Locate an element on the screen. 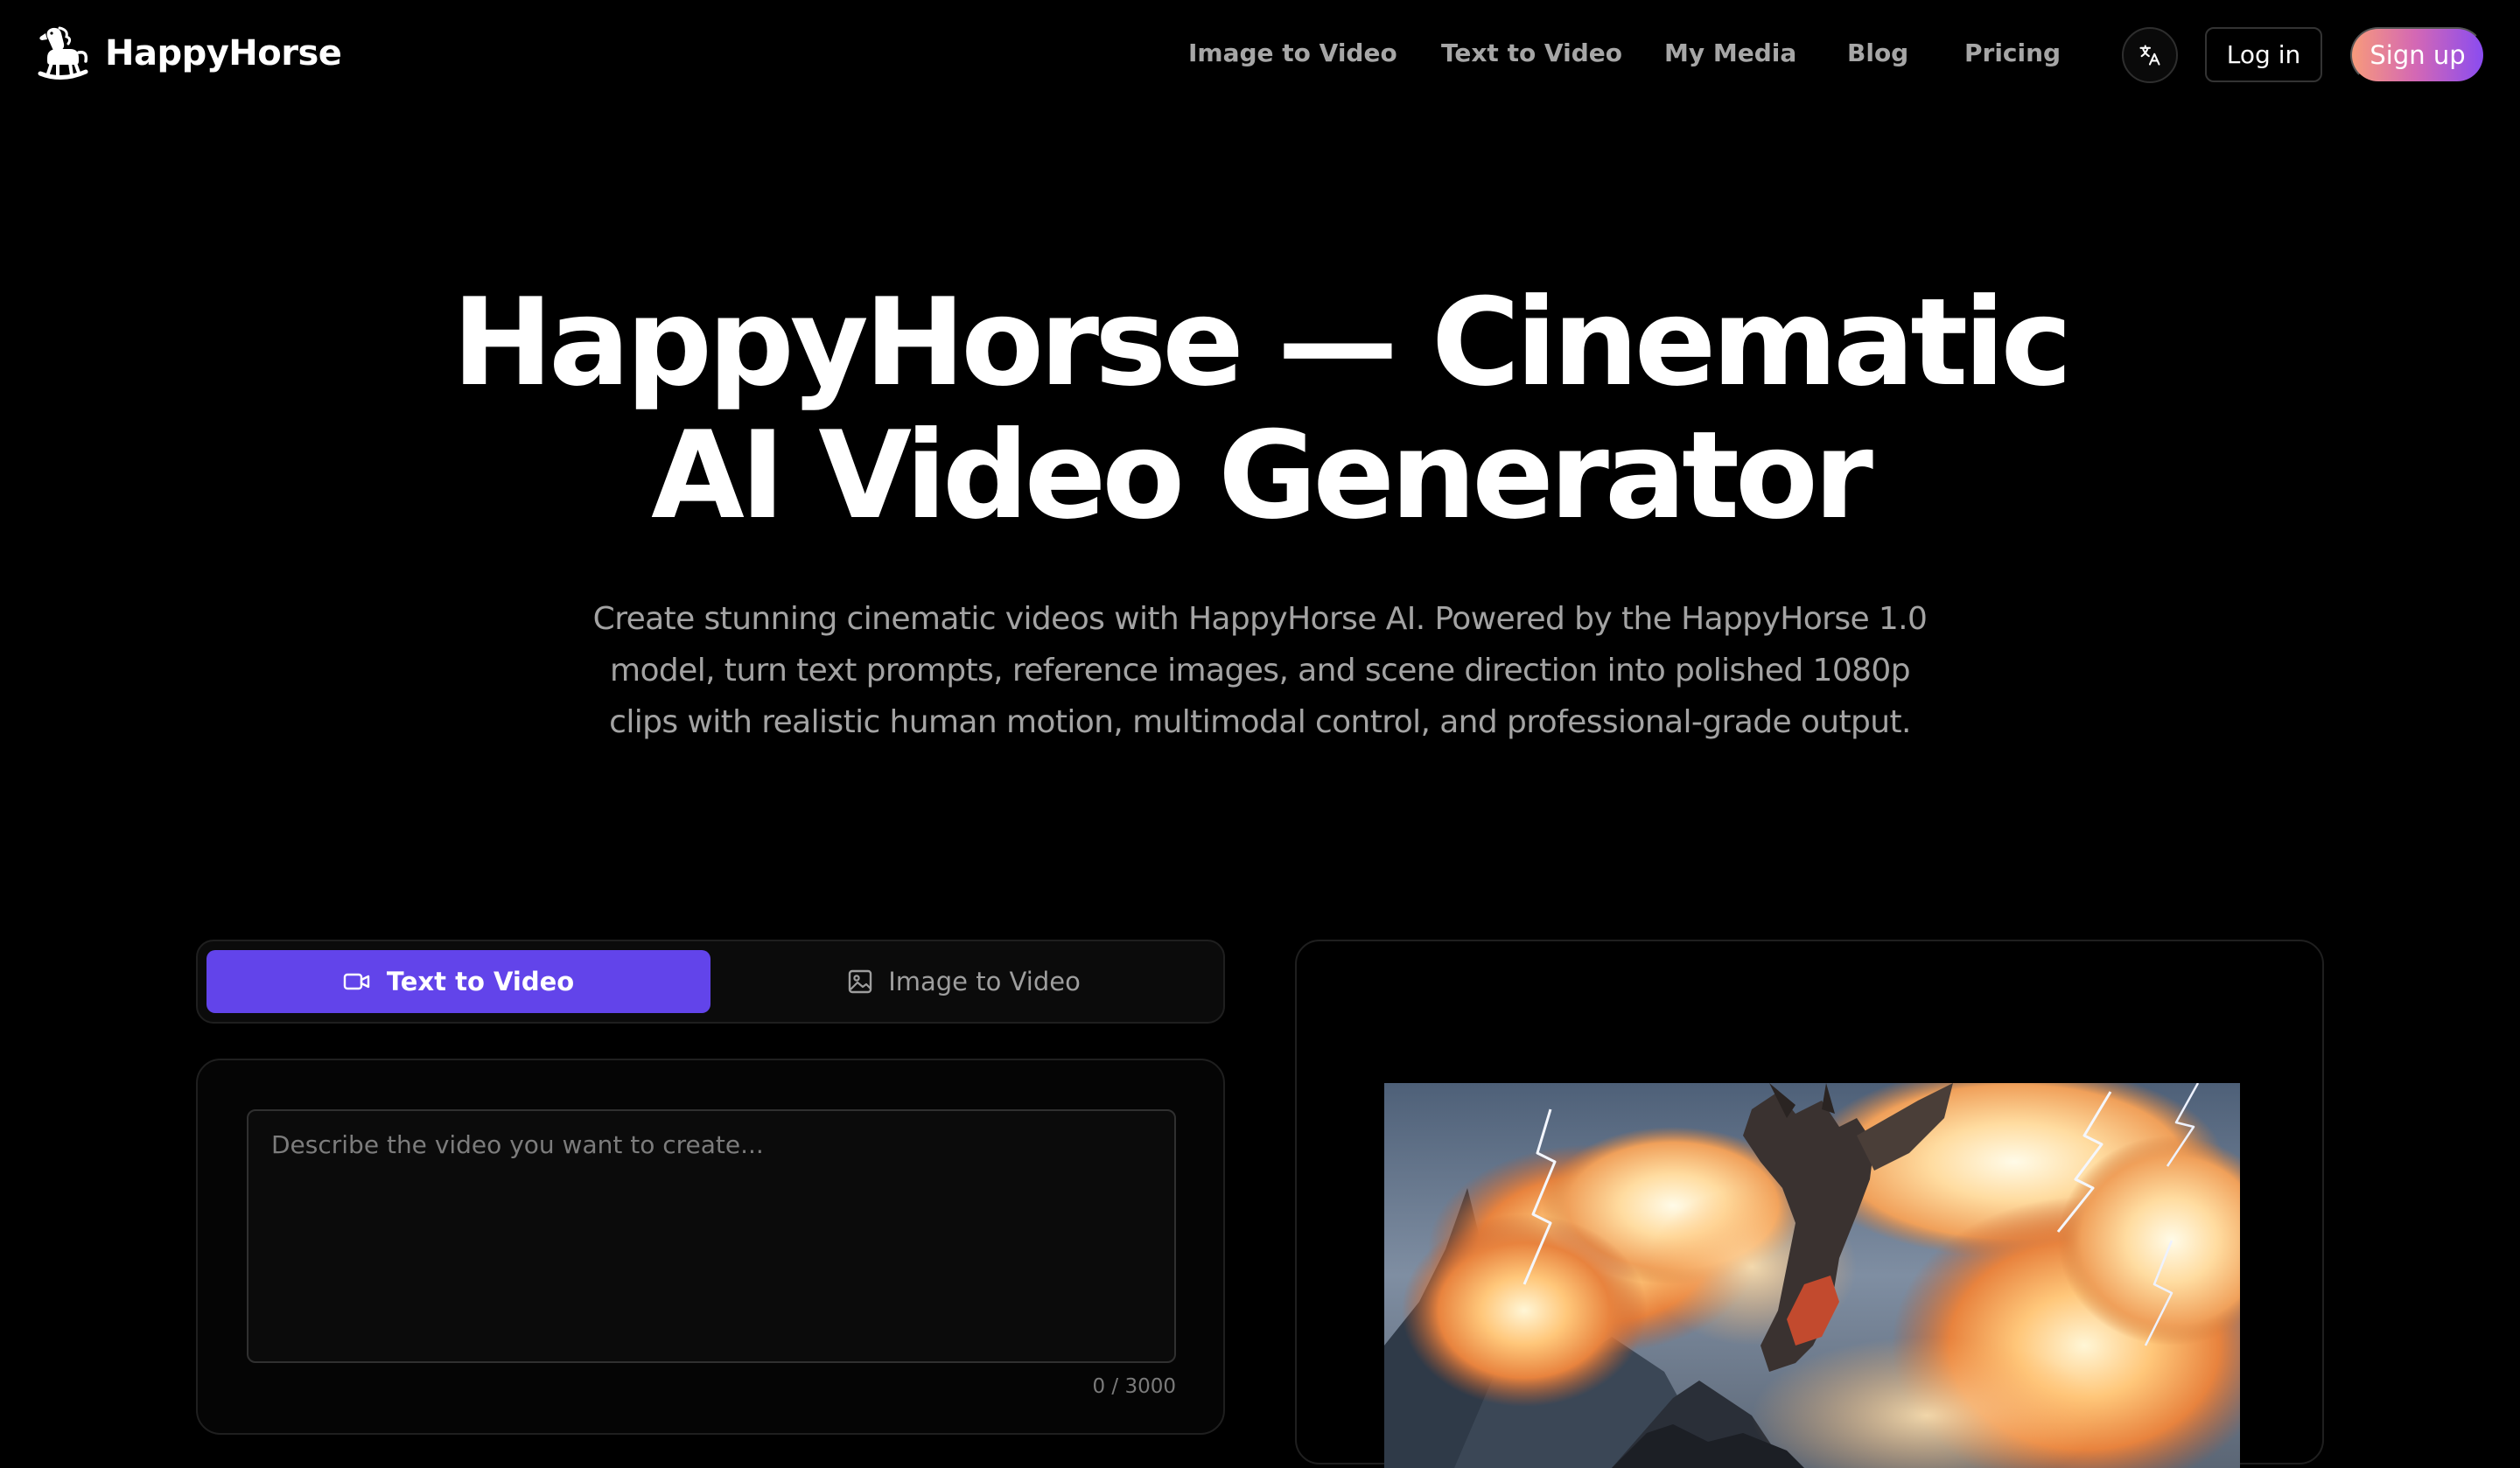 This screenshot has width=2520, height=1468. tab-text-to-video: Text to Video is located at coordinates (458, 981).